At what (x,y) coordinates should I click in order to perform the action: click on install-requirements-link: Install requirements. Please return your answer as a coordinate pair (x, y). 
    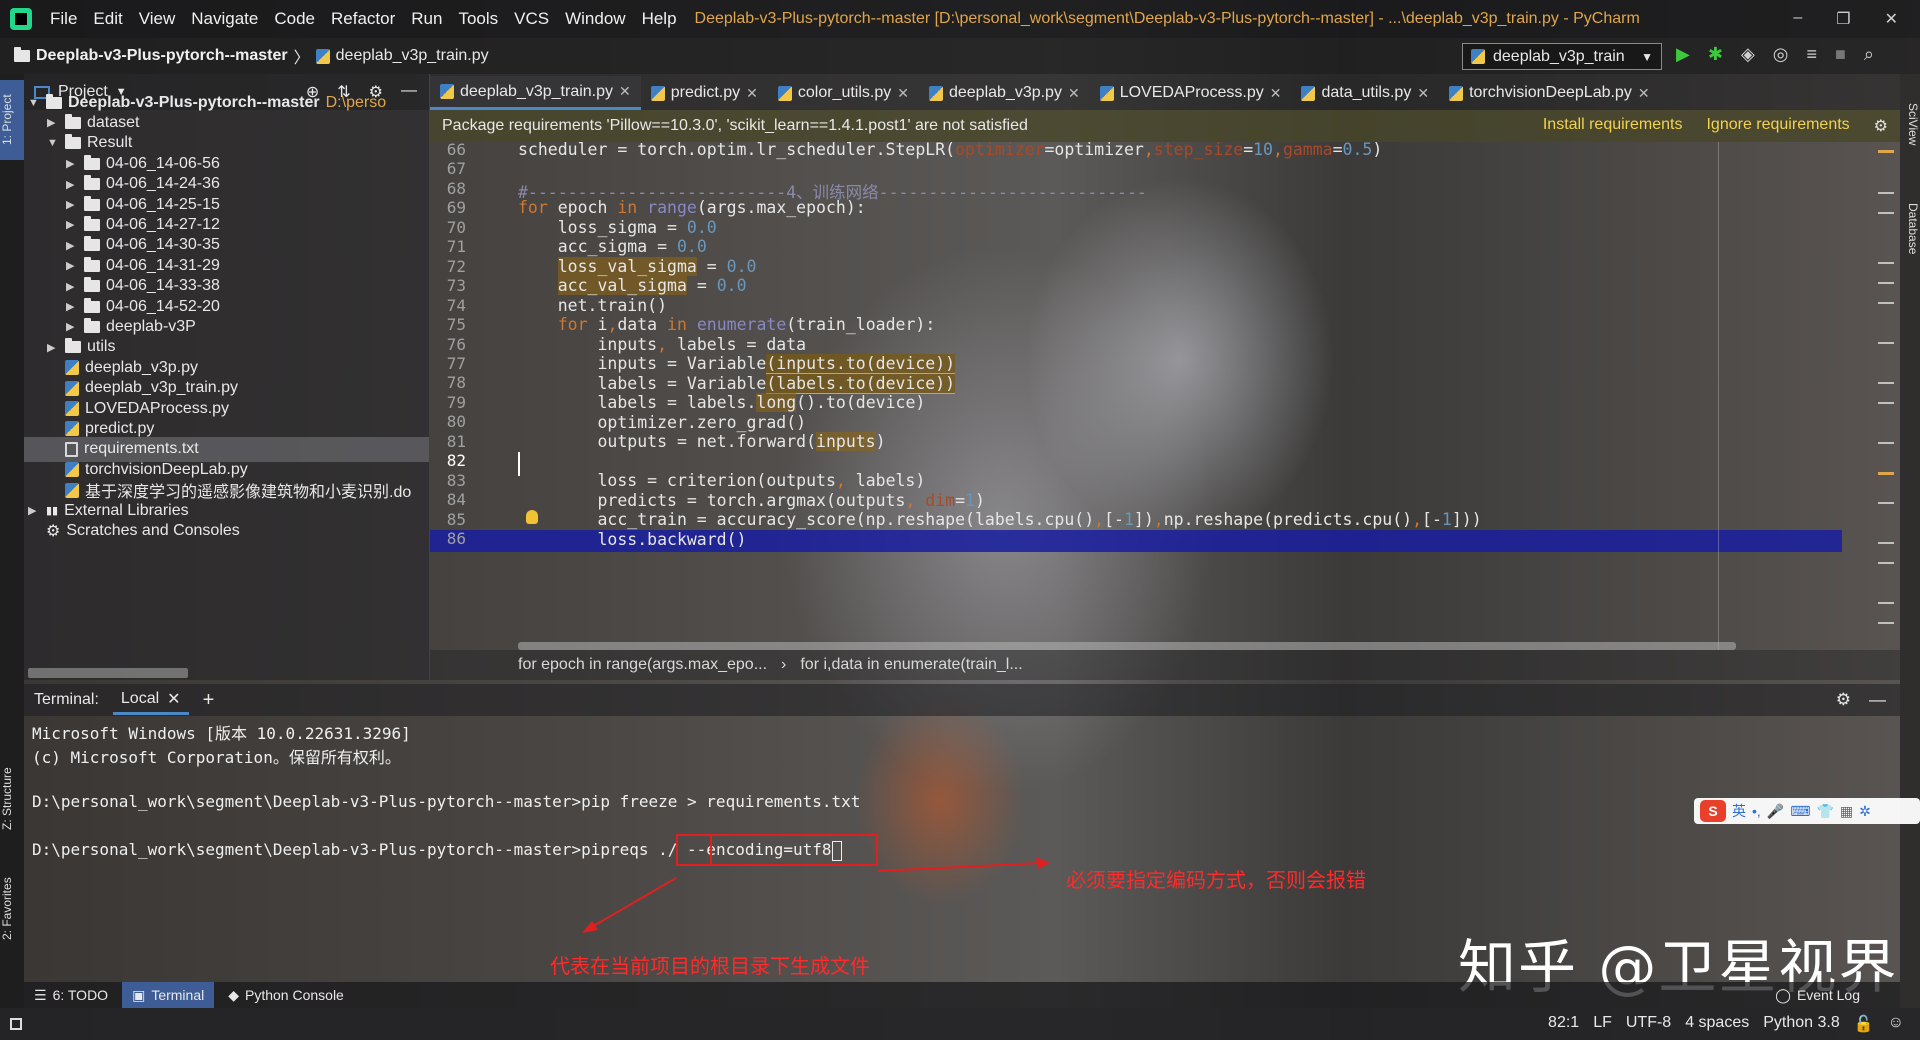
    Looking at the image, I should click on (1613, 126).